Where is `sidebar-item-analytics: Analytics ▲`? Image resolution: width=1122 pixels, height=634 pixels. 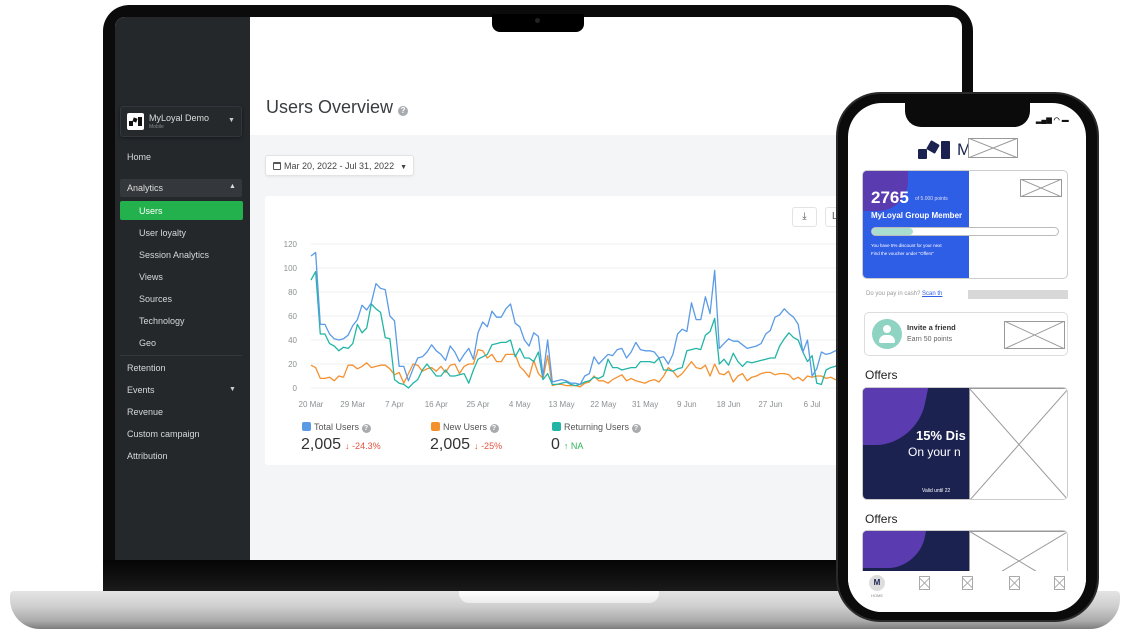 sidebar-item-analytics: Analytics ▲ is located at coordinates (181, 188).